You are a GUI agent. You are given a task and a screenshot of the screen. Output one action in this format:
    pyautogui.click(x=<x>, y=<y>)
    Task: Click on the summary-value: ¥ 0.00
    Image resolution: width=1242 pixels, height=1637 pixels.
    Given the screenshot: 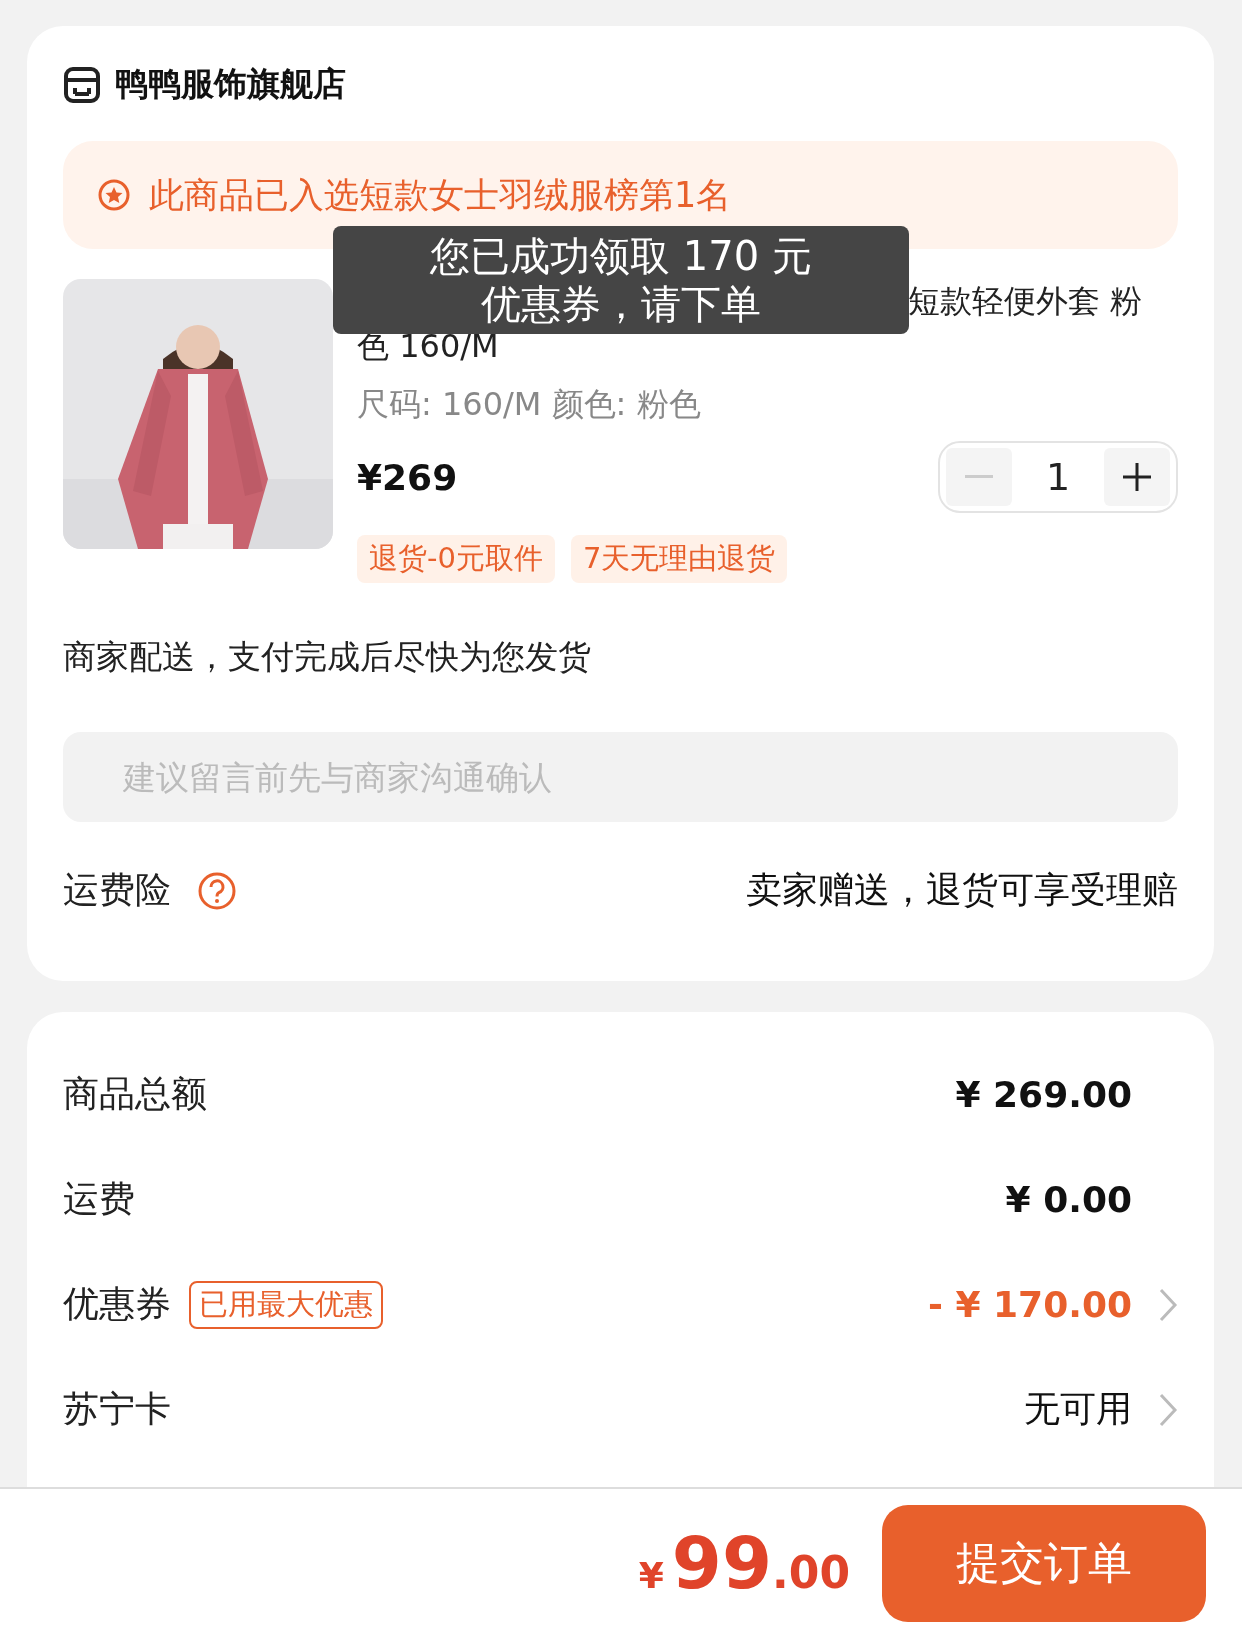 What is the action you would take?
    pyautogui.click(x=1068, y=1199)
    